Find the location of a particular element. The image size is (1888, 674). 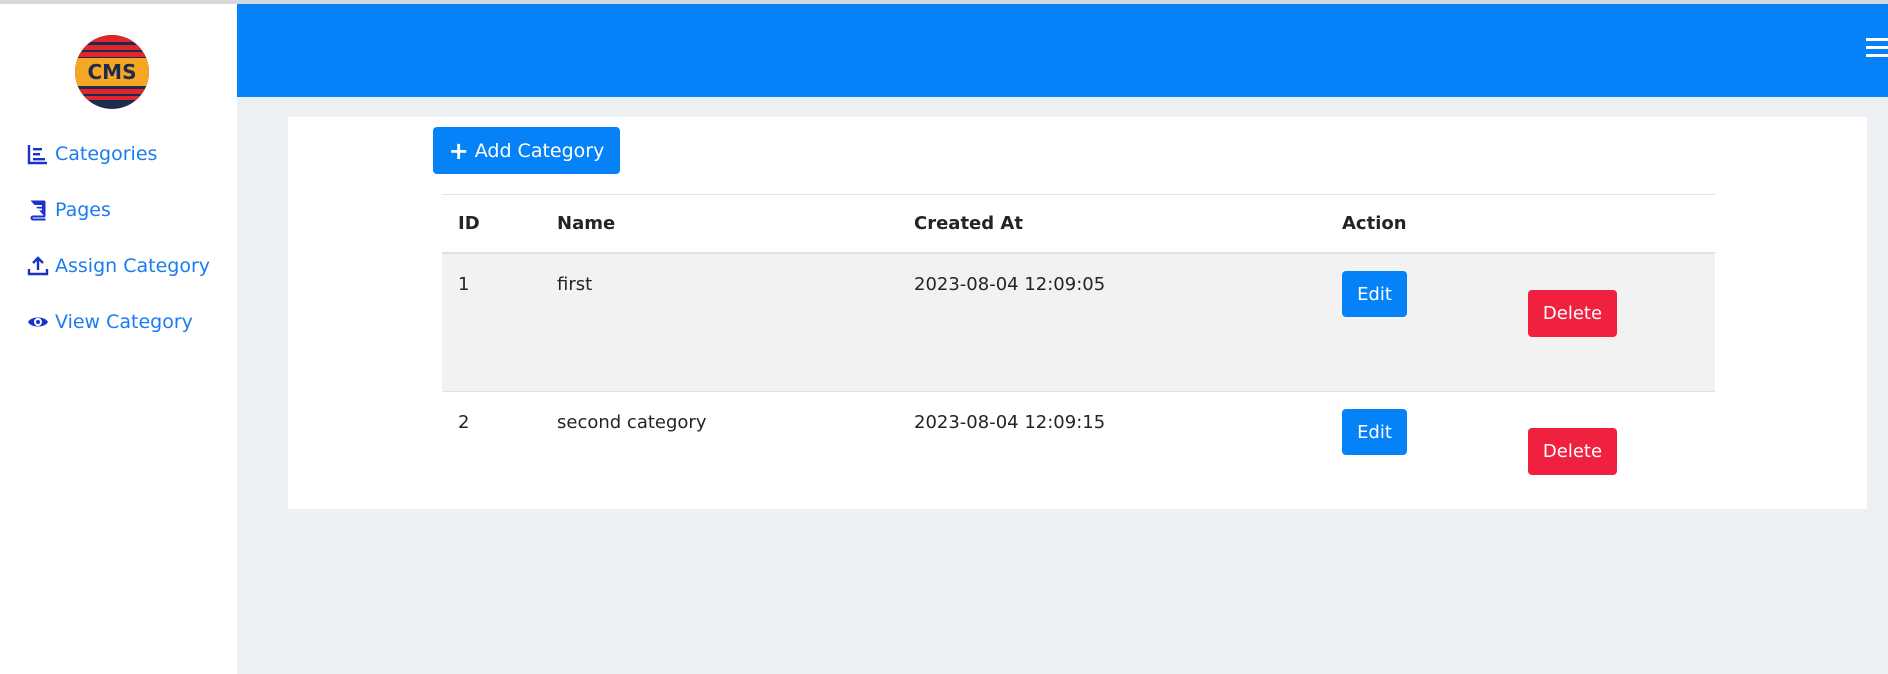

add-category-button: + Add Category is located at coordinates (526, 150).